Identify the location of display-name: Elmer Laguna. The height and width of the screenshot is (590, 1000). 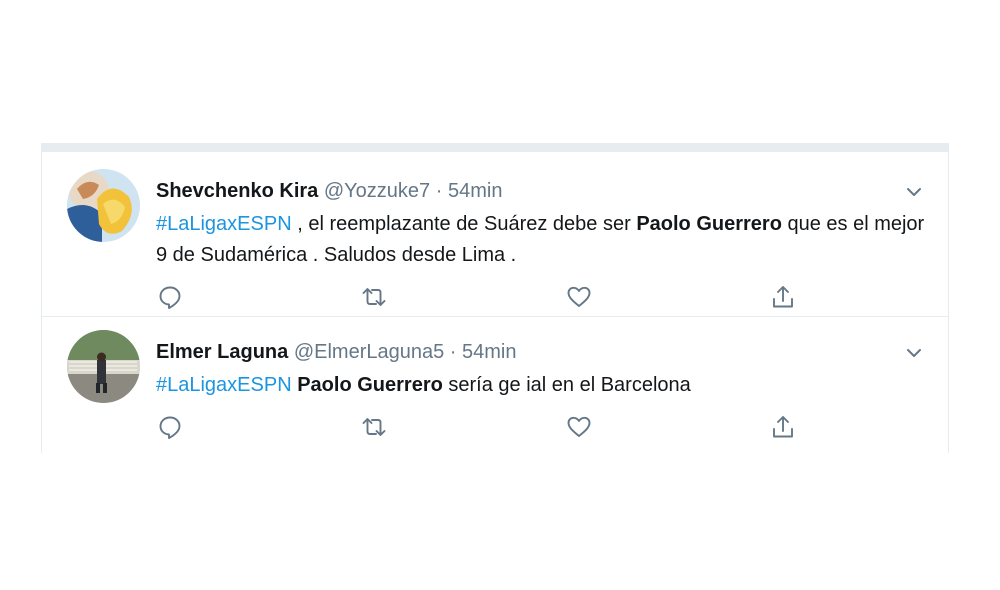
(222, 352).